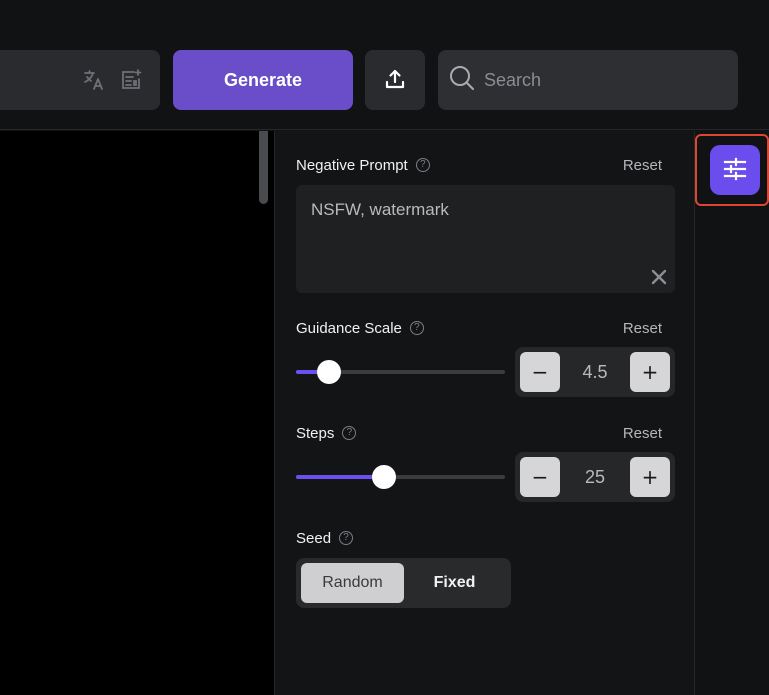  What do you see at coordinates (400, 477) in the screenshot?
I see `steps-slider` at bounding box center [400, 477].